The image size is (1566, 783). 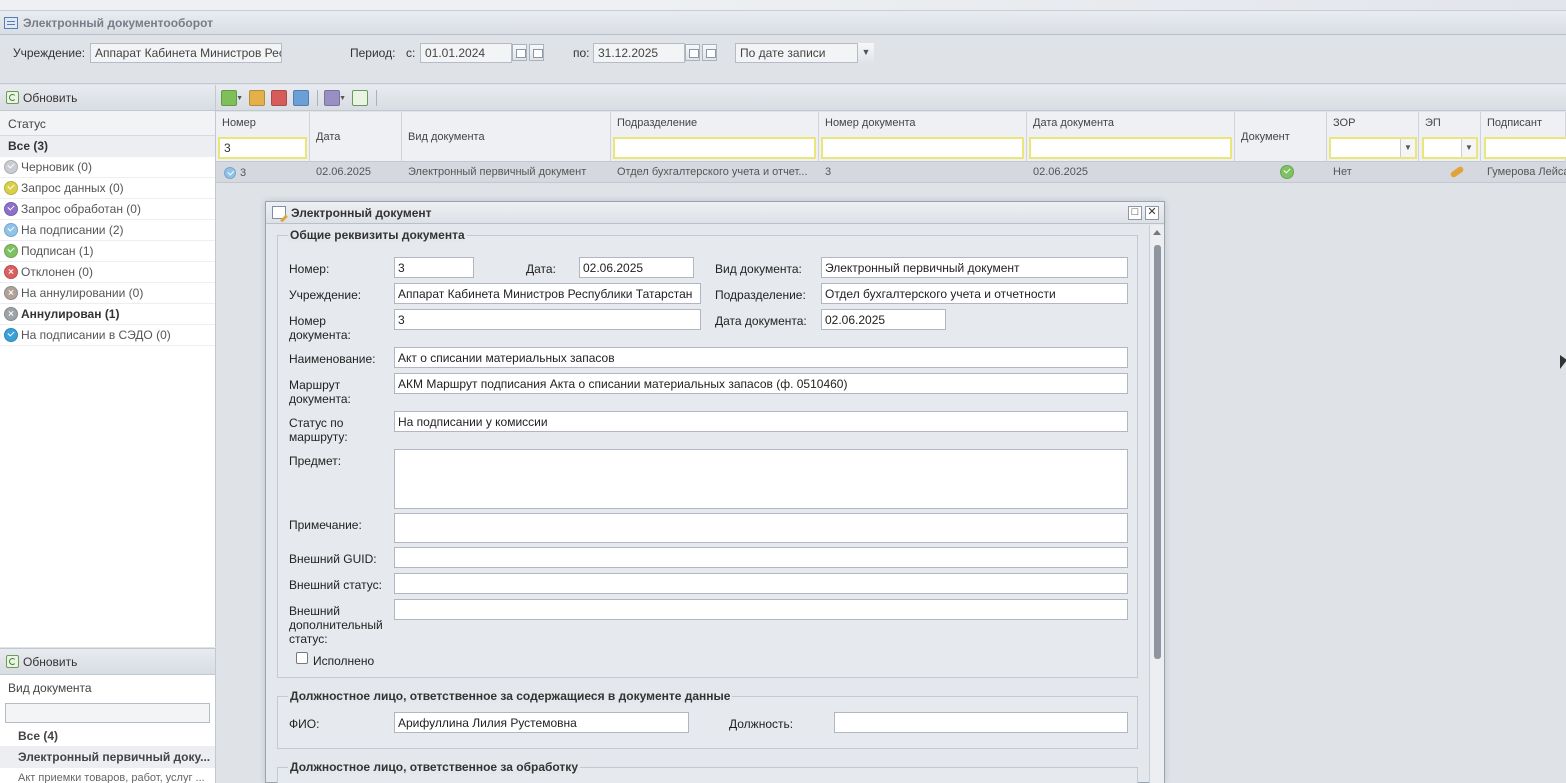 I want to click on status-item: Запрос обработан (0), so click(x=107, y=209).